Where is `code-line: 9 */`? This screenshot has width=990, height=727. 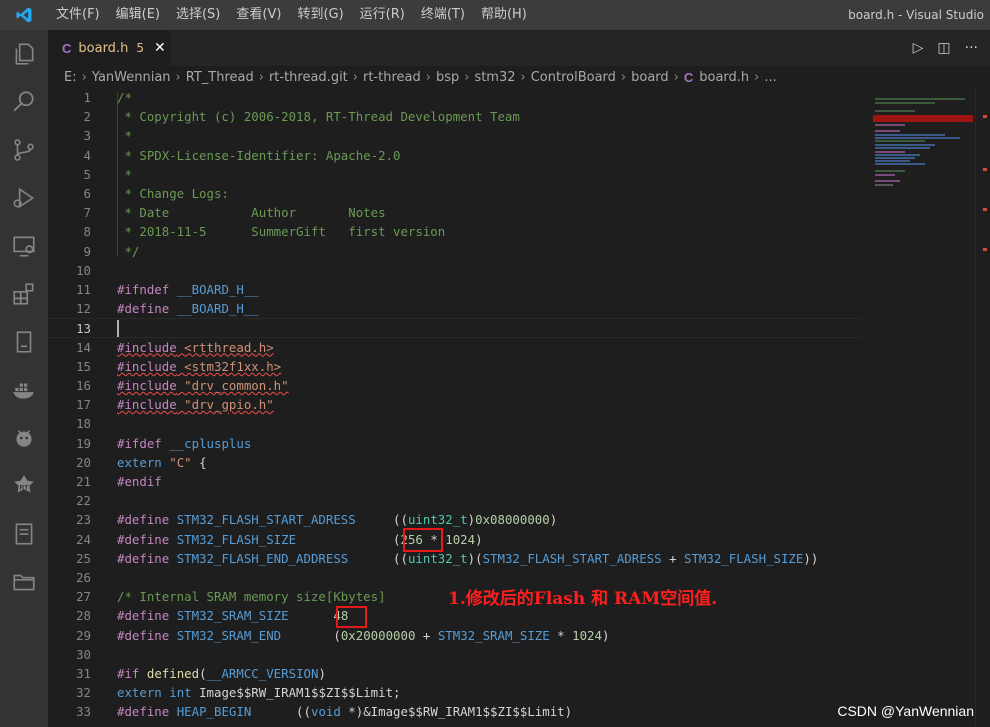 code-line: 9 */ is located at coordinates (455, 251).